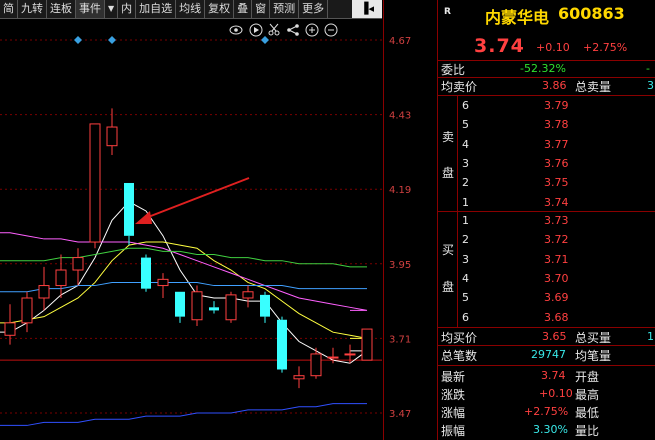 This screenshot has height=440, width=655. What do you see at coordinates (400, 339) in the screenshot?
I see `price-tick-label: 3.71` at bounding box center [400, 339].